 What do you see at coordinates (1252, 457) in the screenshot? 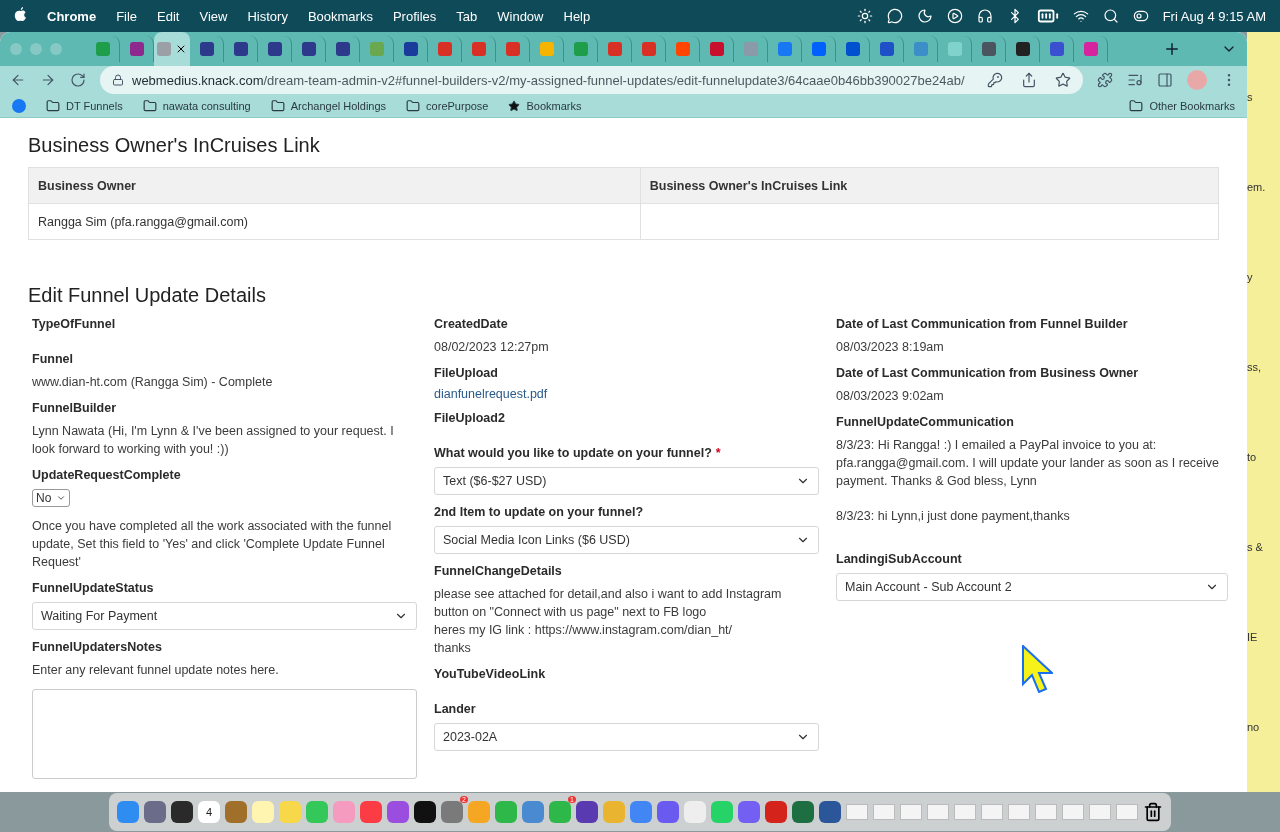
I see `note-text: to` at bounding box center [1252, 457].